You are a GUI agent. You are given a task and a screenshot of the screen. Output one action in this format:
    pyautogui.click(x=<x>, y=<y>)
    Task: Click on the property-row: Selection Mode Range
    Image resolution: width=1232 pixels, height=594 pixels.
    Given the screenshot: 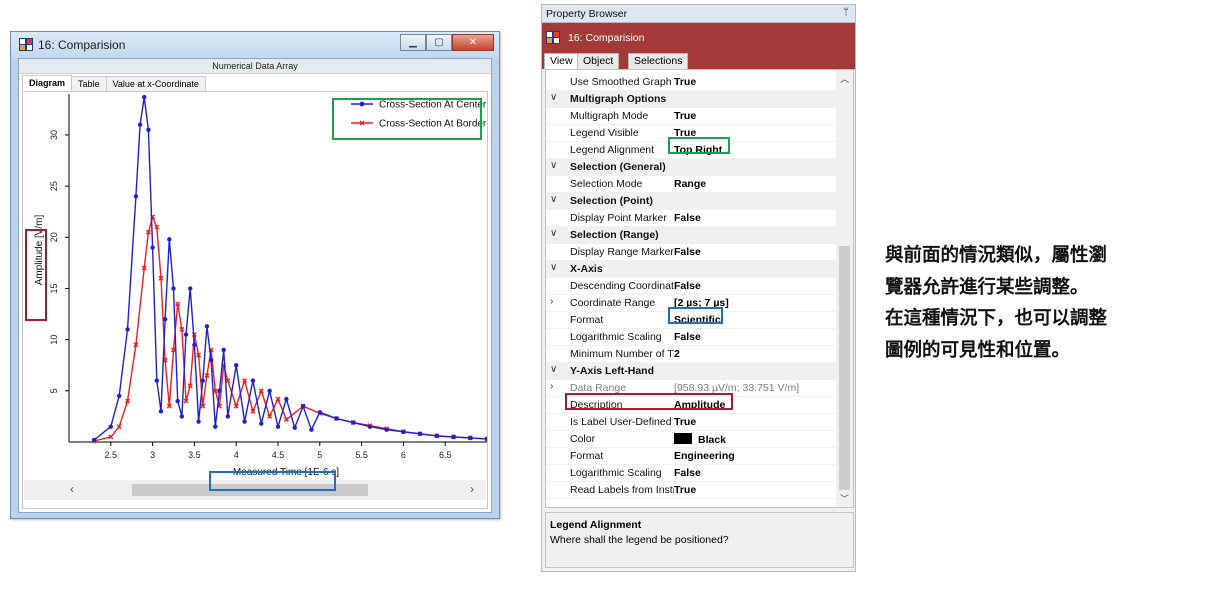 What is the action you would take?
    pyautogui.click(x=691, y=184)
    